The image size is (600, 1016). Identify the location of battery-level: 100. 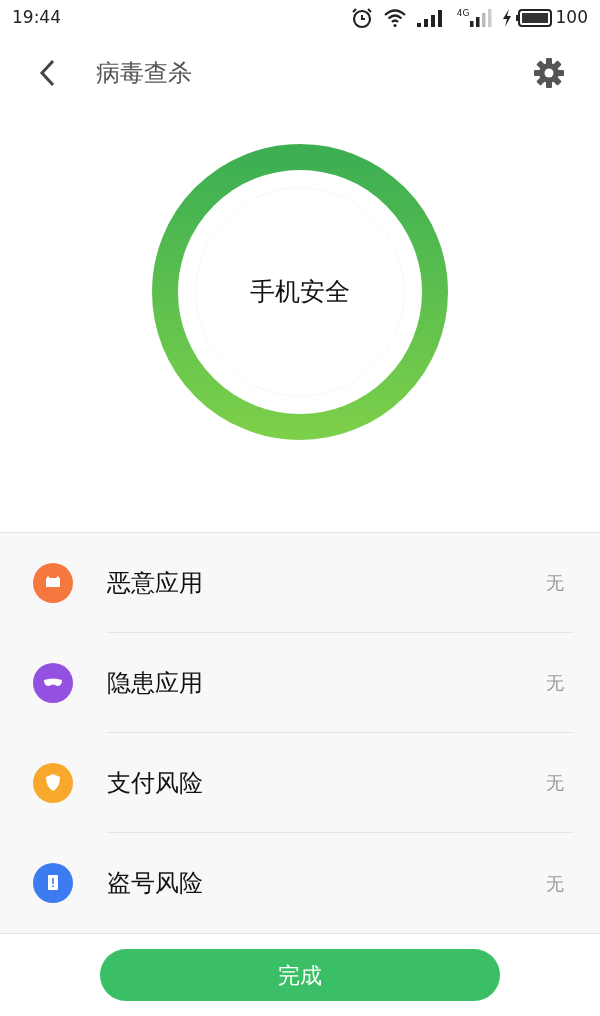
(571, 18).